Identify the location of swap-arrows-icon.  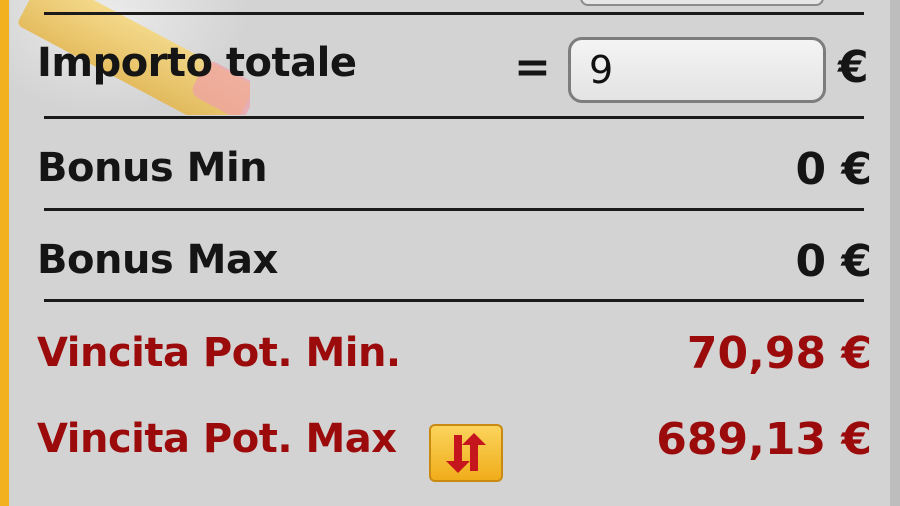
(466, 453).